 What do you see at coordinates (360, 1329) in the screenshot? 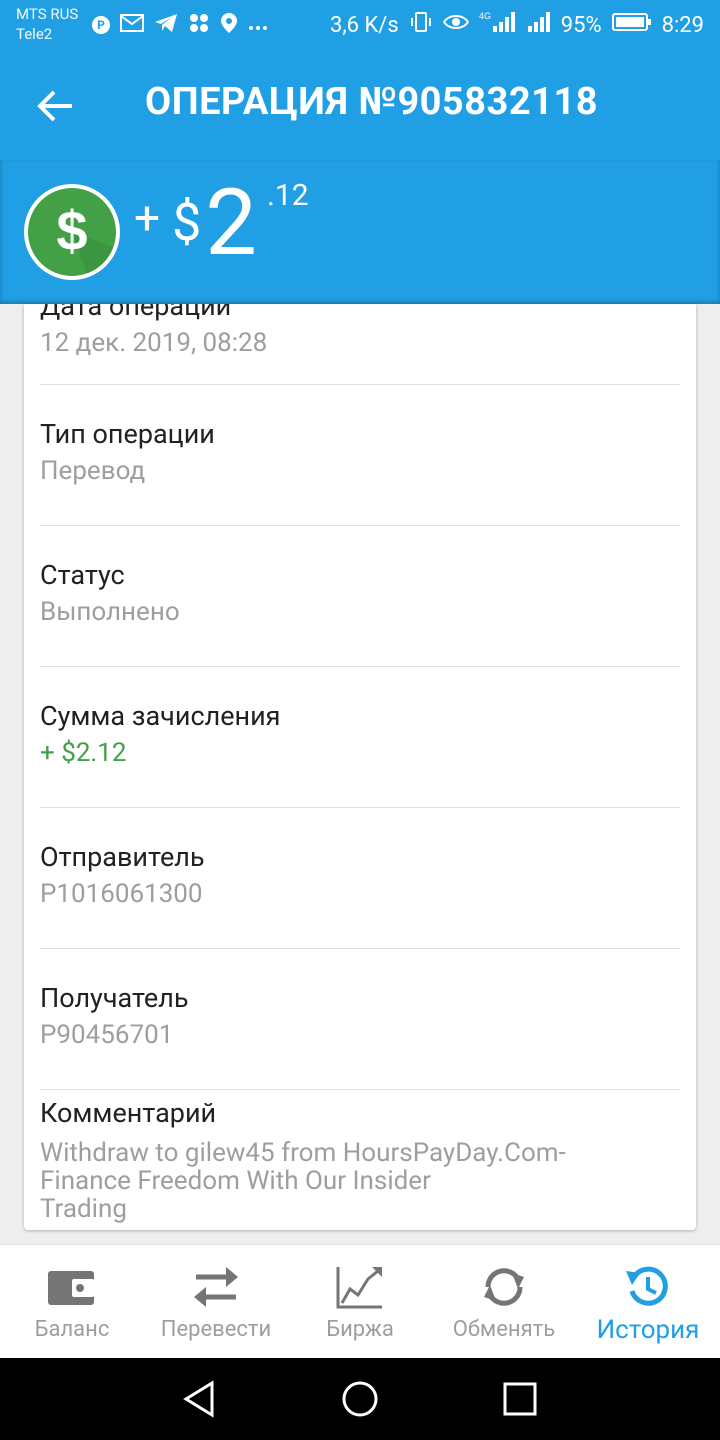
I see `nav-label-exchange-market: Биржа` at bounding box center [360, 1329].